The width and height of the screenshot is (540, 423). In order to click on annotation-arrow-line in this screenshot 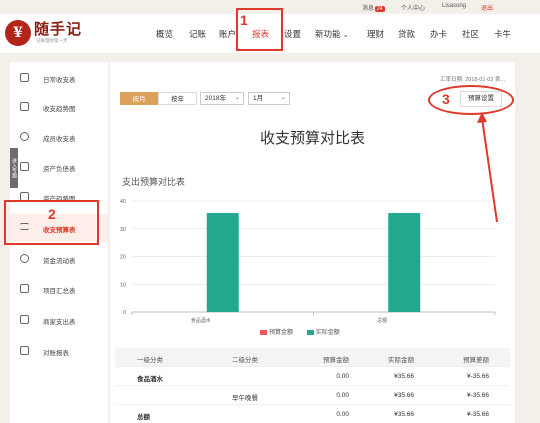, I will do `click(489, 170)`.